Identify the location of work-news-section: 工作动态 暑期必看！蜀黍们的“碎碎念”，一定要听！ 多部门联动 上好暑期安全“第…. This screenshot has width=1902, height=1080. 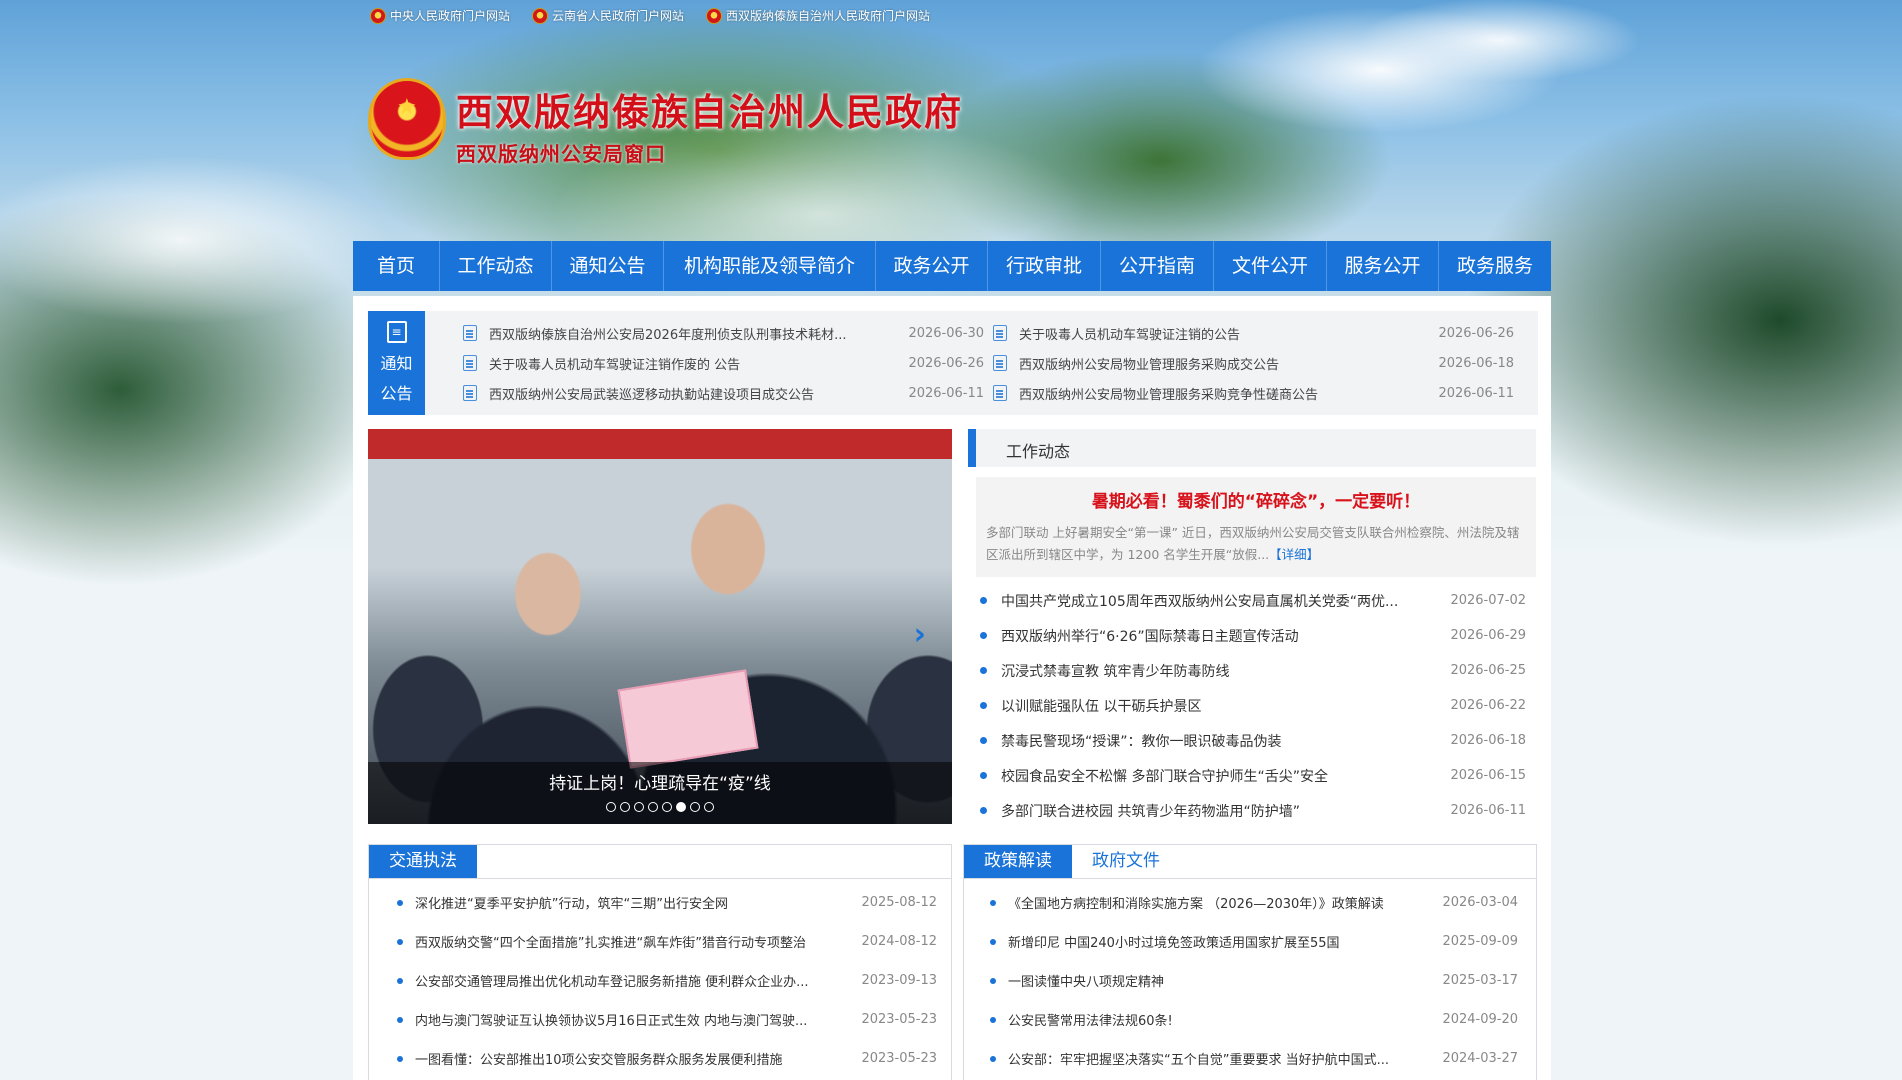
(1252, 629).